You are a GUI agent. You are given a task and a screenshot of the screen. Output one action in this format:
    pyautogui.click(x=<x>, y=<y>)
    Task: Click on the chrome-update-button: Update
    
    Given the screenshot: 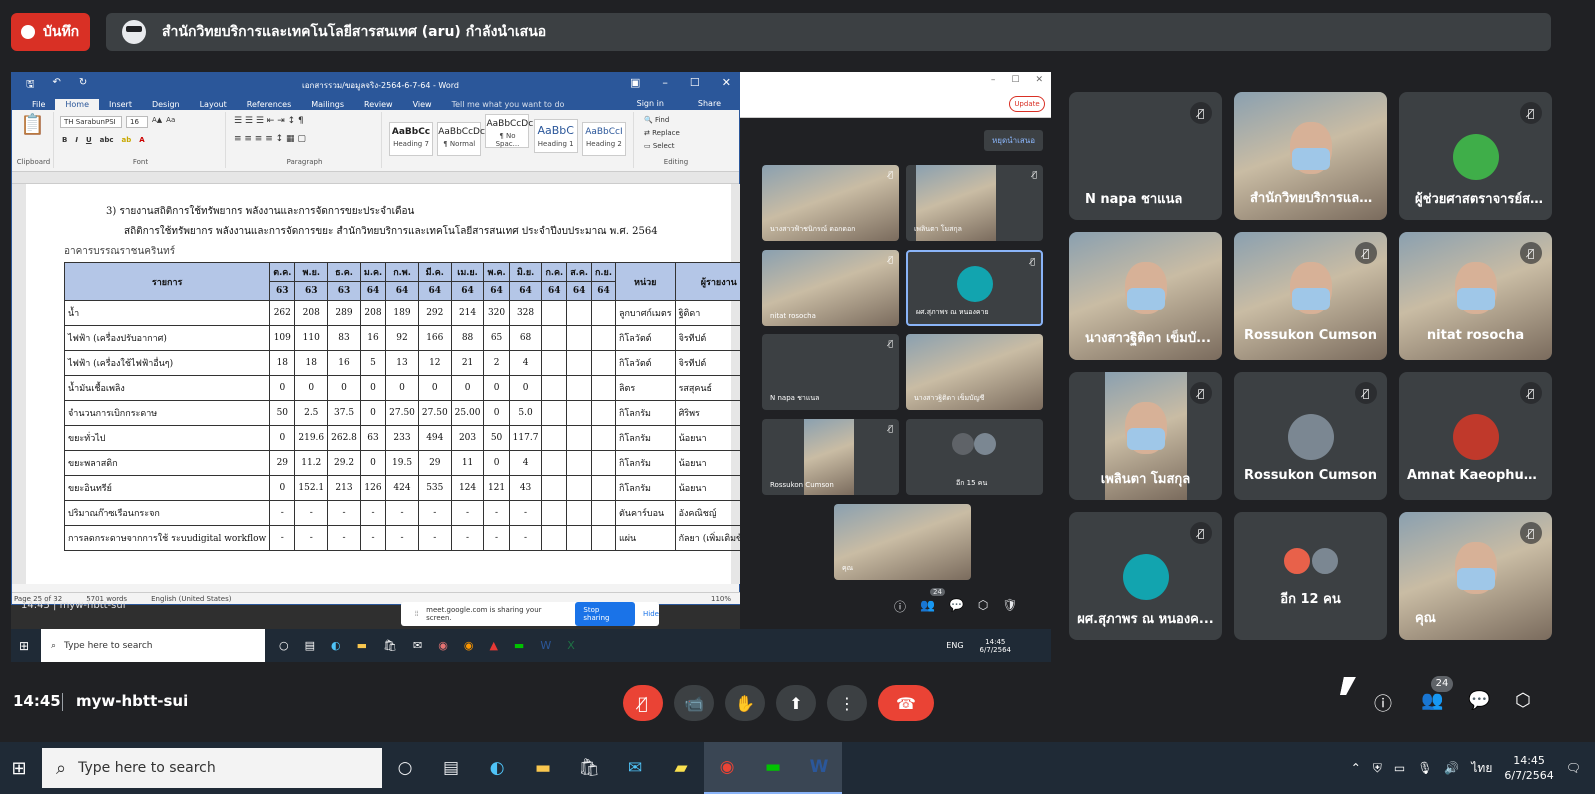 What is the action you would take?
    pyautogui.click(x=1027, y=104)
    